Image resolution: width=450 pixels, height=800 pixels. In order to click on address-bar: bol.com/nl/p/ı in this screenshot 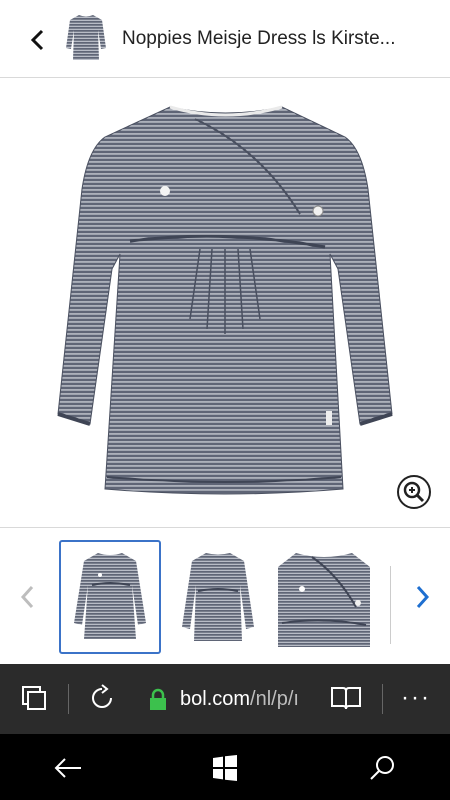, I will do `click(247, 699)`.